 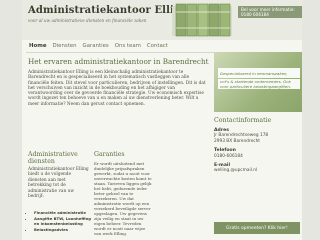 I want to click on logo-title: Administratiekantoor Elling, so click(x=108, y=10).